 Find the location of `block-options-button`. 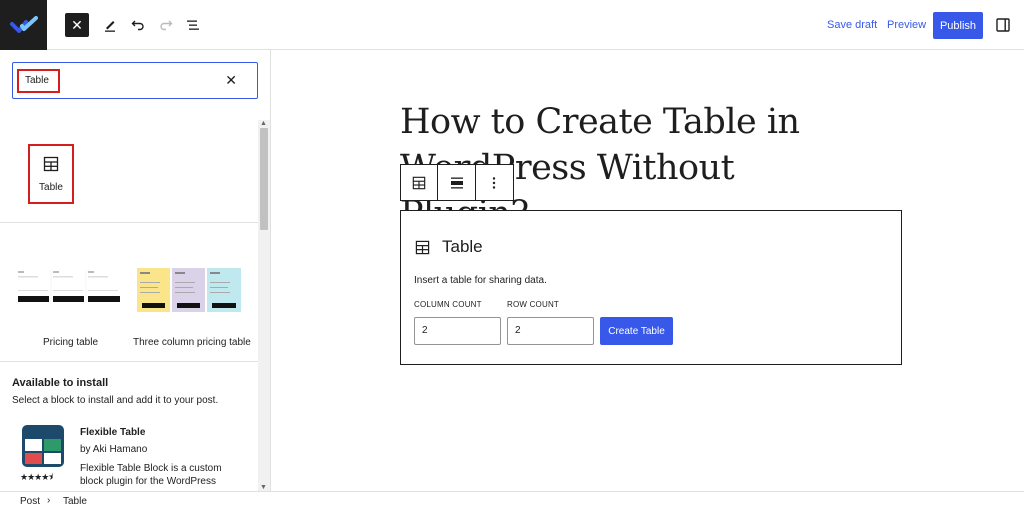

block-options-button is located at coordinates (494, 182).